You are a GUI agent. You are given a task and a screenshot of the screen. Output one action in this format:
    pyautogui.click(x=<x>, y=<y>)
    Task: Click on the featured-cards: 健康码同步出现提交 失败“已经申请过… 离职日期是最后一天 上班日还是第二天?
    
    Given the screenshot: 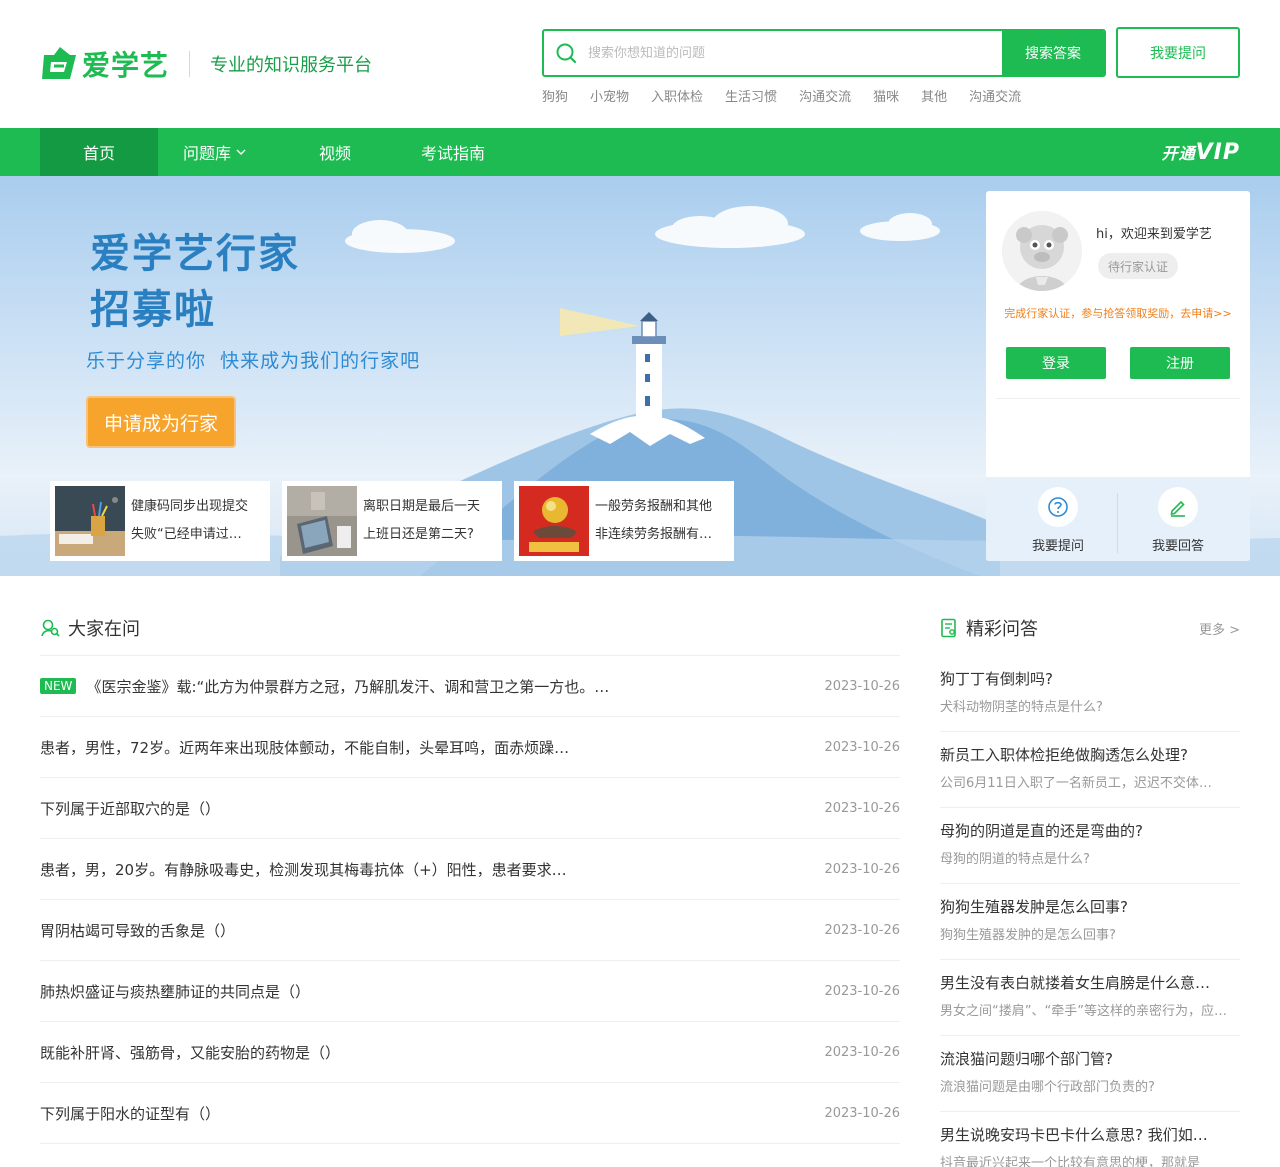 What is the action you would take?
    pyautogui.click(x=392, y=521)
    